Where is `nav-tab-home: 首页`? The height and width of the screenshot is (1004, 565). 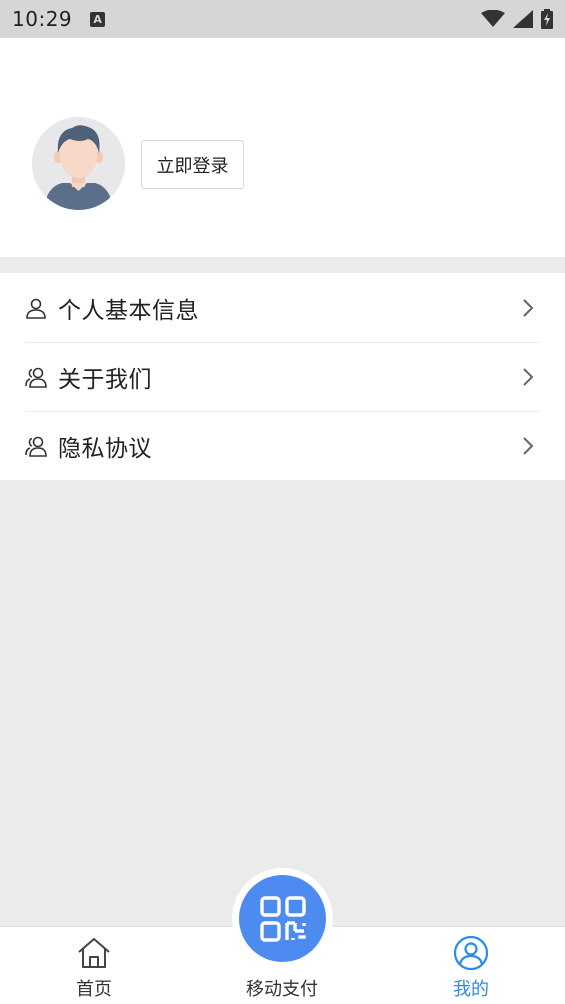
nav-tab-home: 首页 is located at coordinates (94, 965).